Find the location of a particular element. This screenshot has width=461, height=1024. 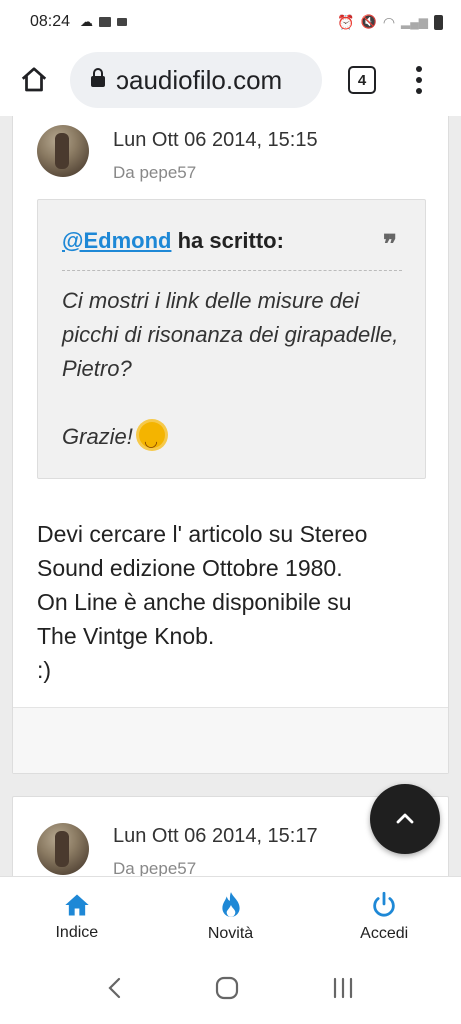

quote-header: @Edmond ha scritto: is located at coordinates (173, 241).